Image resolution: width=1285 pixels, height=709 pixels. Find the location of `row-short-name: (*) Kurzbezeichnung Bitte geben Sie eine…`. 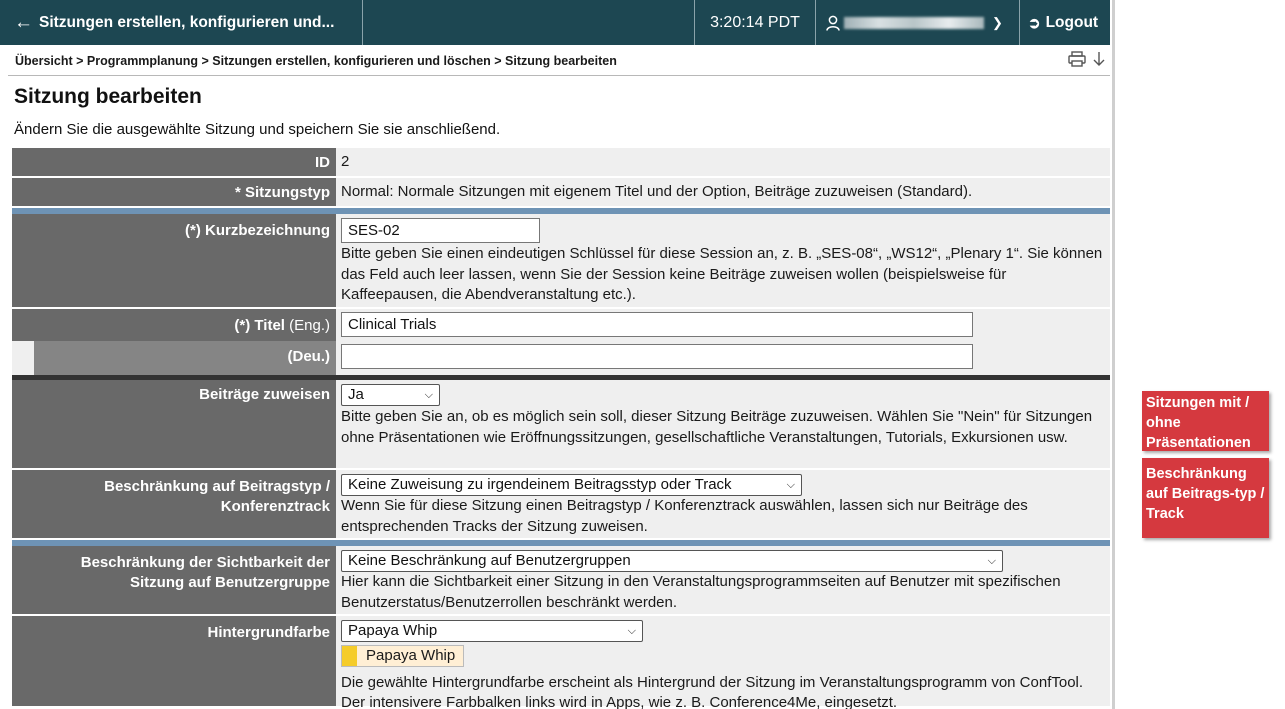

row-short-name: (*) Kurzbezeichnung Bitte geben Sie eine… is located at coordinates (561, 261).